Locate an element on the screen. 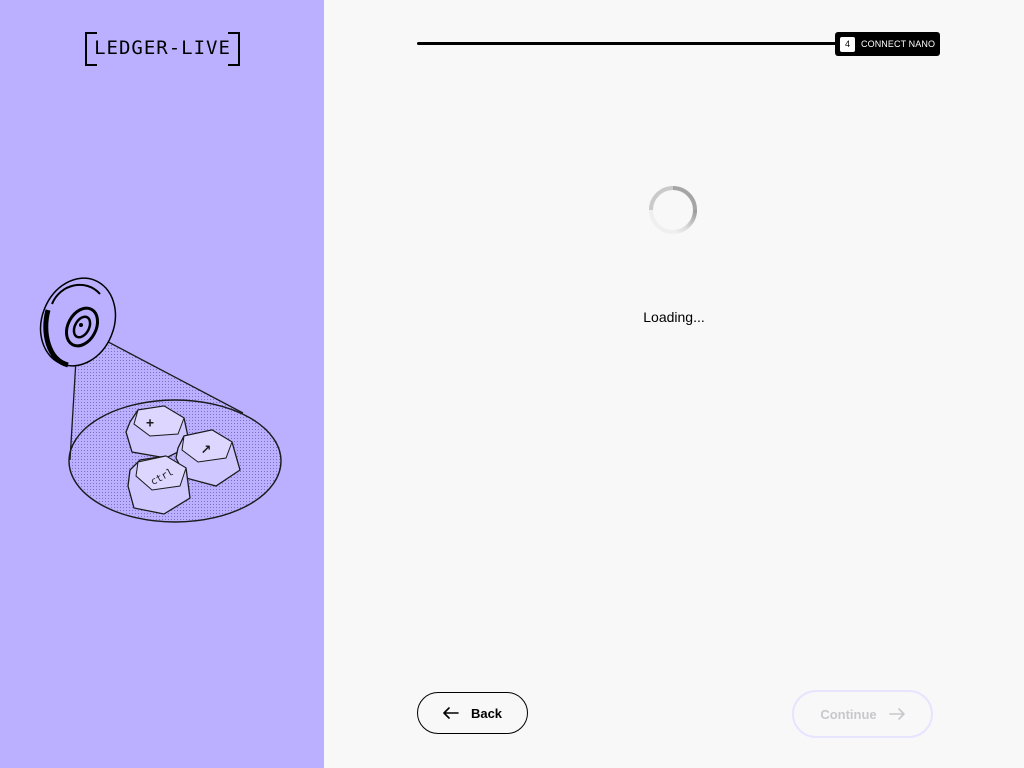  keycap-arrow-label: ↗ is located at coordinates (206, 450).